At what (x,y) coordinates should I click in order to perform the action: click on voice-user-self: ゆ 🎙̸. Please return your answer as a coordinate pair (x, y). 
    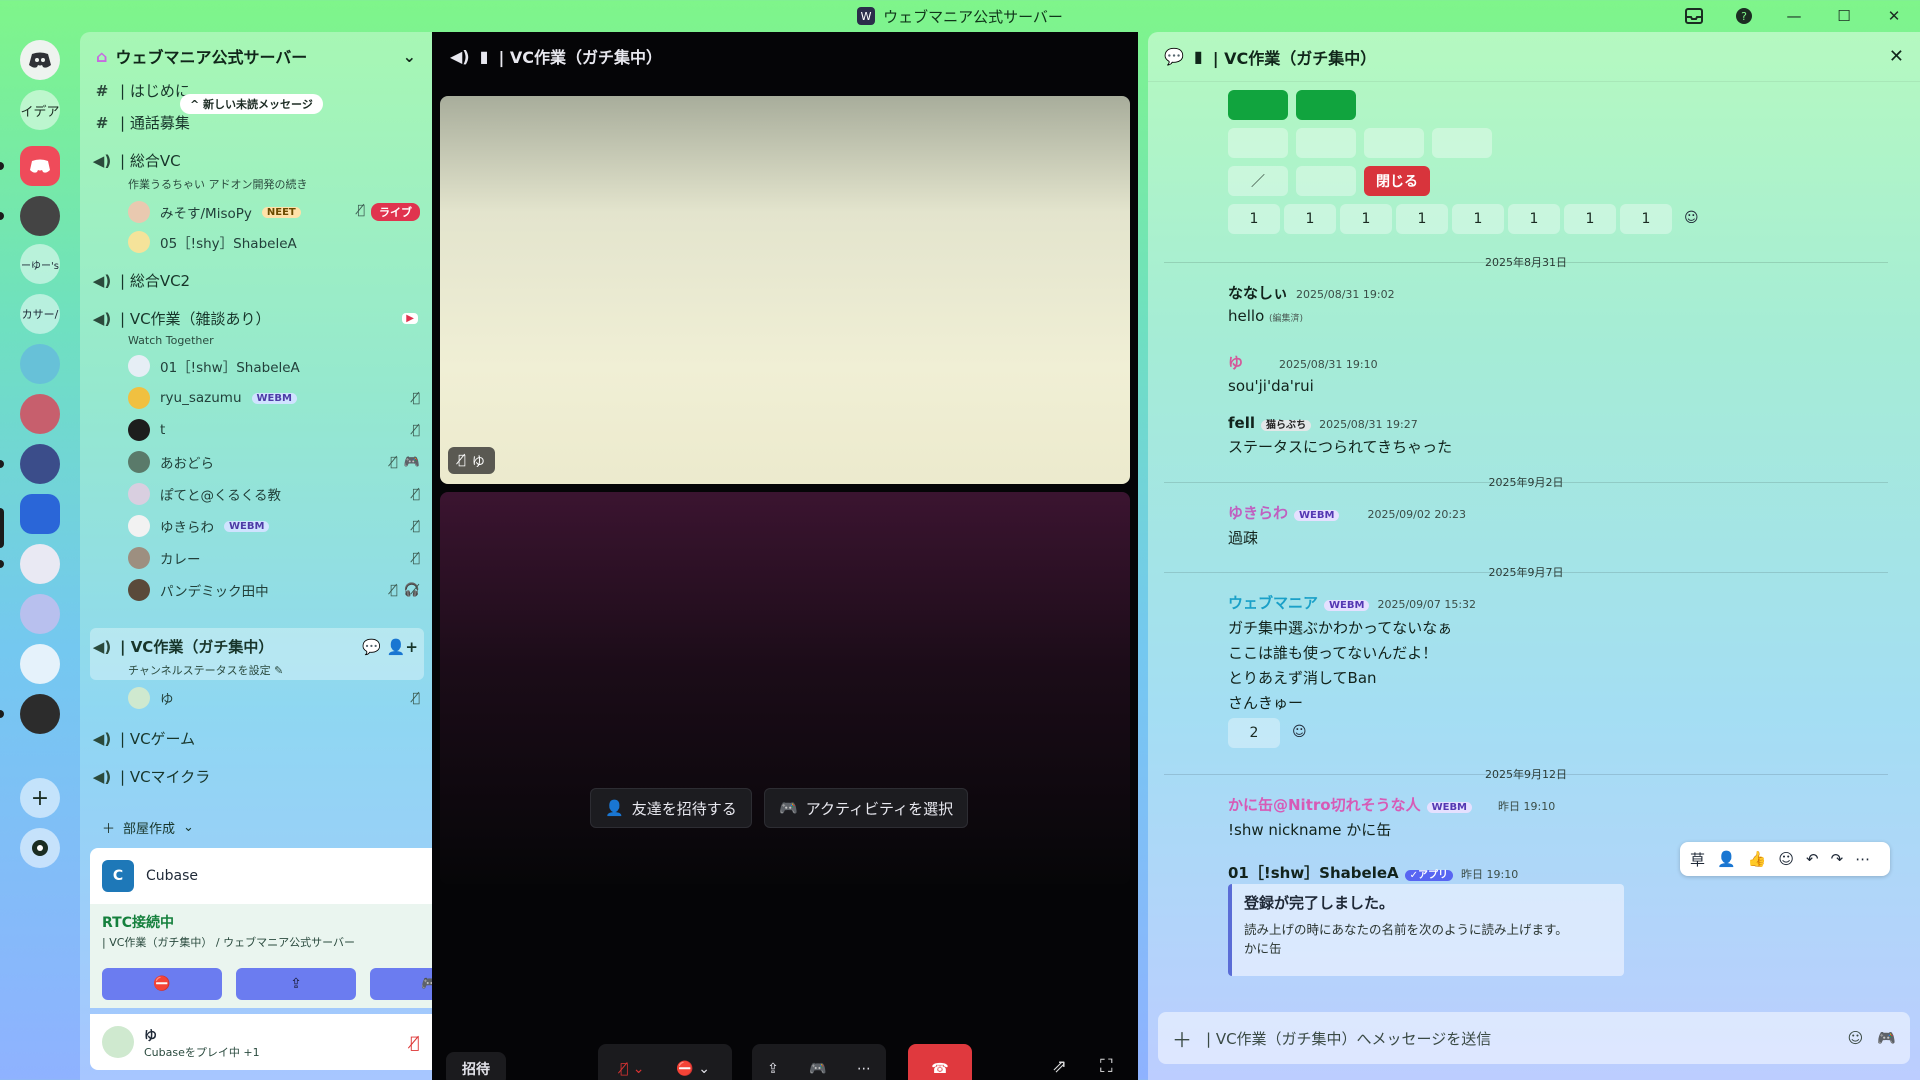
    Looking at the image, I should click on (274, 698).